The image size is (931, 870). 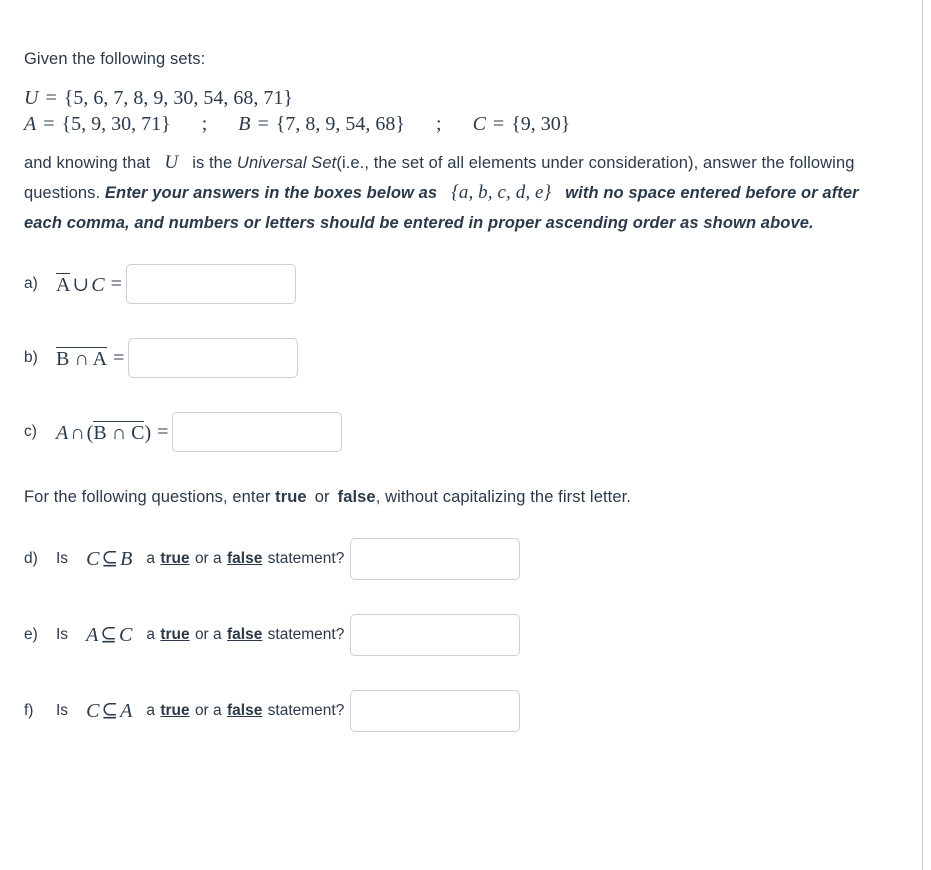 I want to click on question-row-c: c) A ∩ (B ∩ C) =, so click(x=461, y=432).